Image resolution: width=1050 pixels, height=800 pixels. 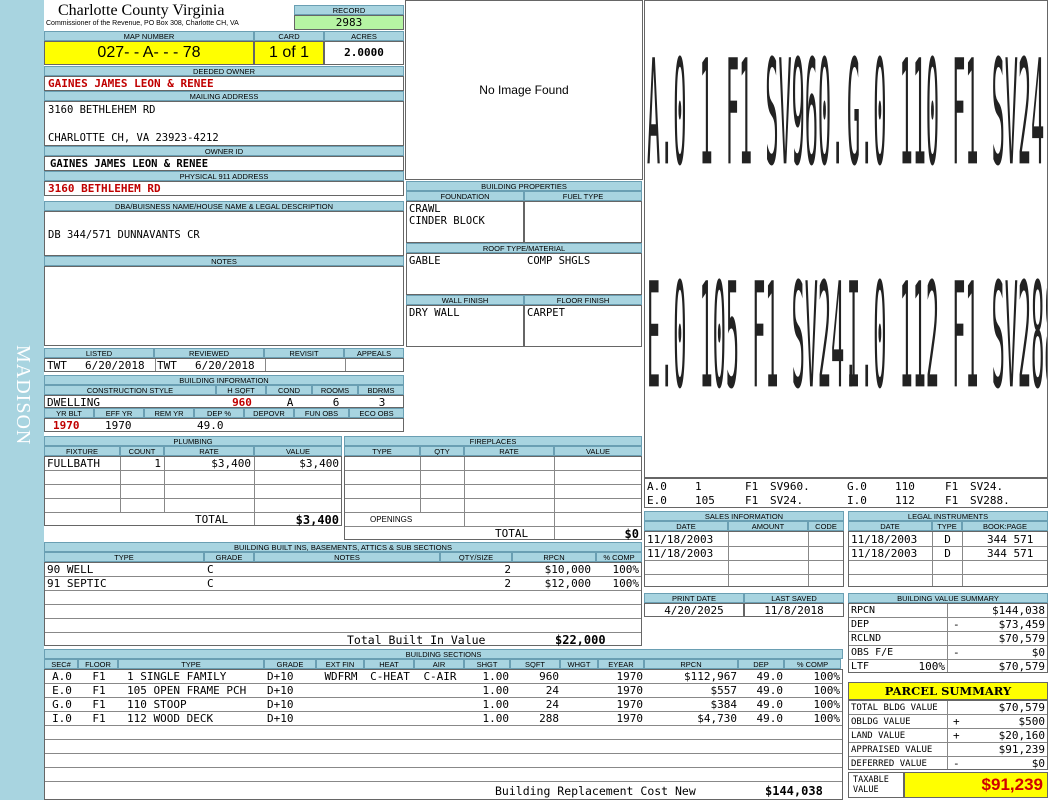 What do you see at coordinates (99, 704) in the screenshot?
I see `section-floor: F1` at bounding box center [99, 704].